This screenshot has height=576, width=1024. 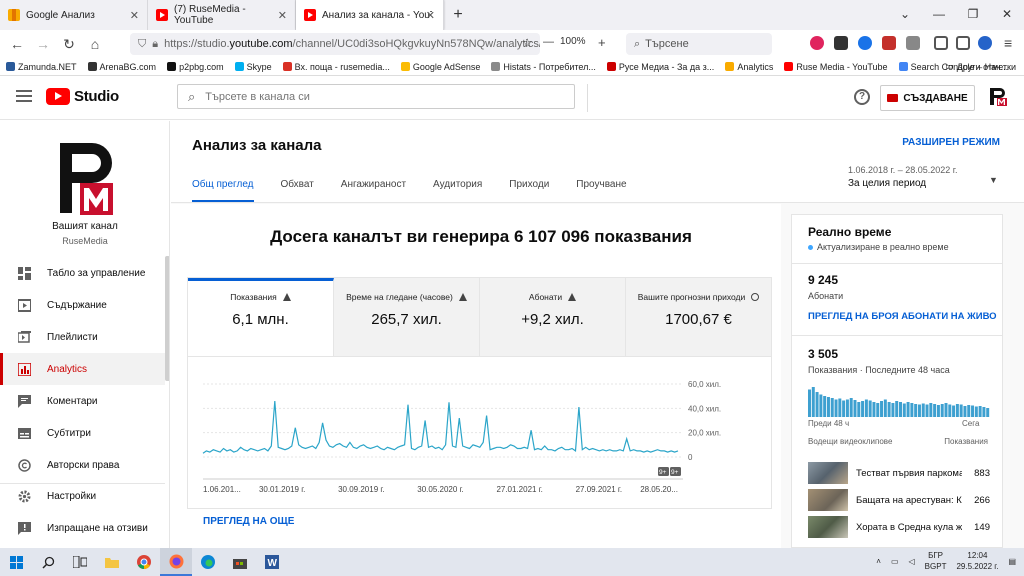 I want to click on network-icon: ▭, so click(x=895, y=561).